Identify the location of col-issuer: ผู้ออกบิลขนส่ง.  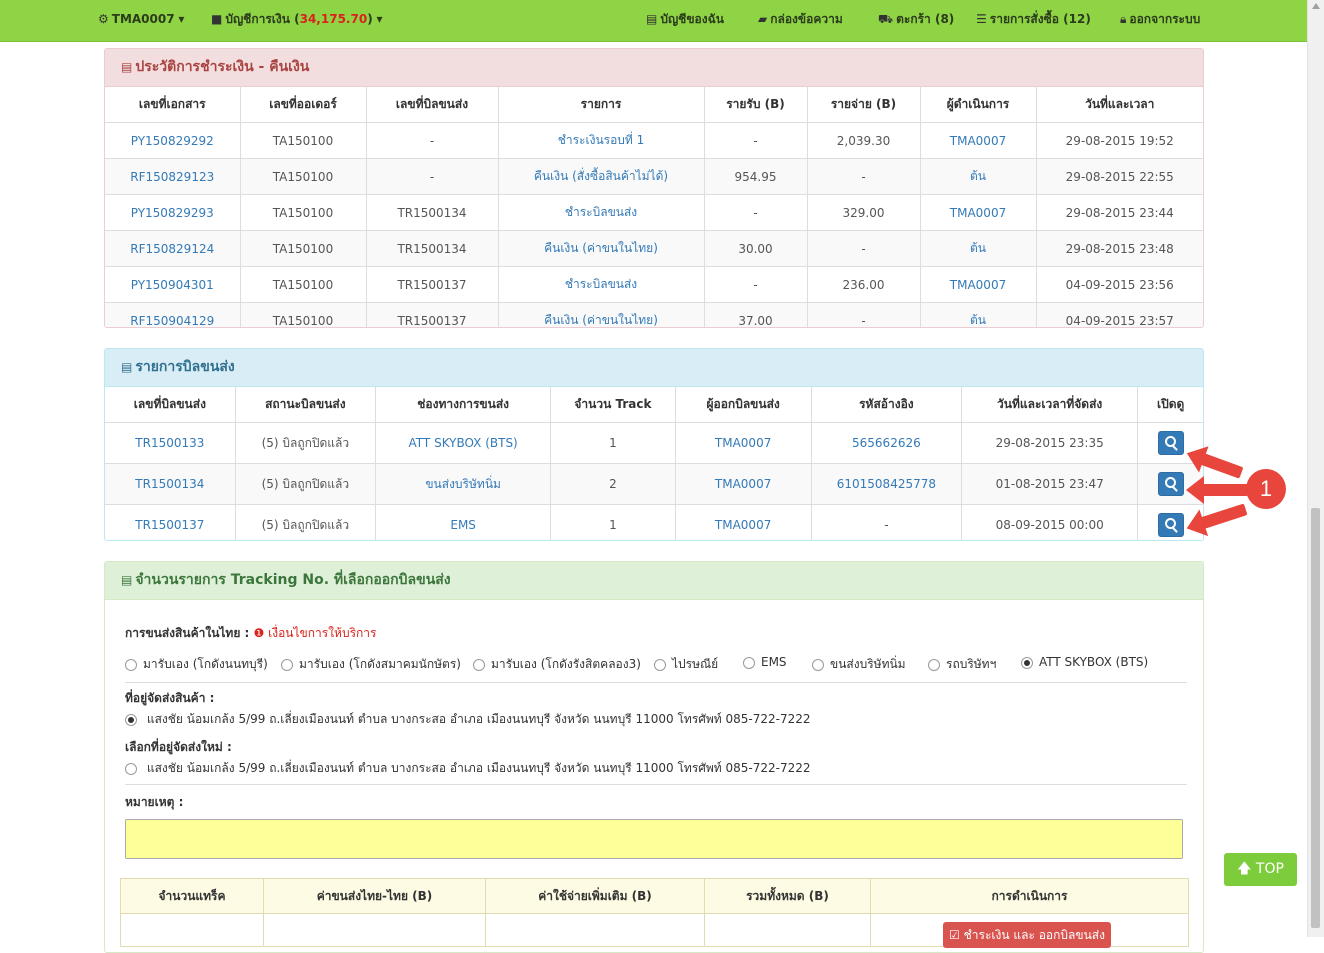
(743, 405).